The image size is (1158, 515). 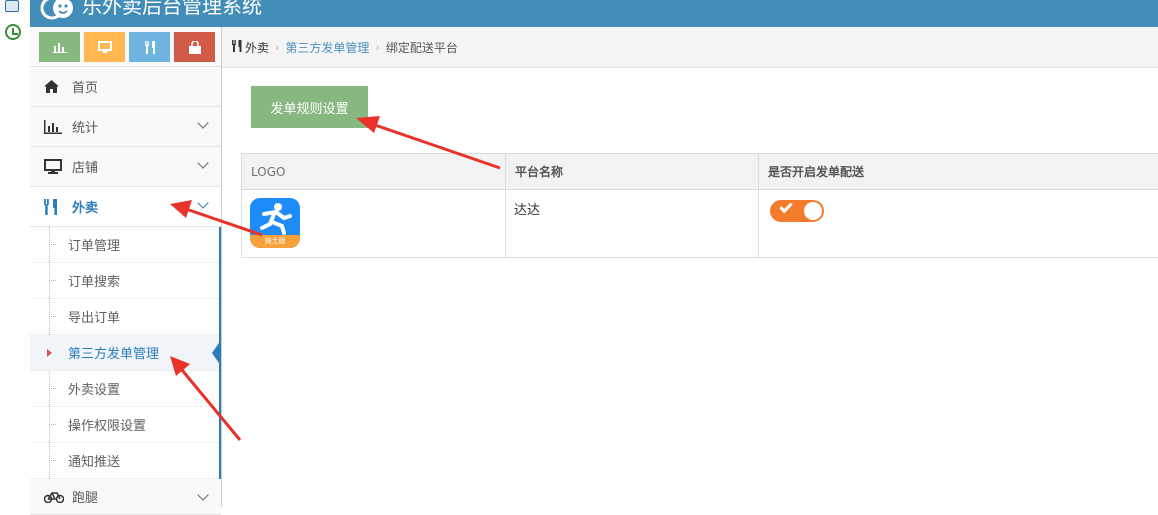 I want to click on submenu-item-export-orders: 导出订单, so click(x=124, y=317).